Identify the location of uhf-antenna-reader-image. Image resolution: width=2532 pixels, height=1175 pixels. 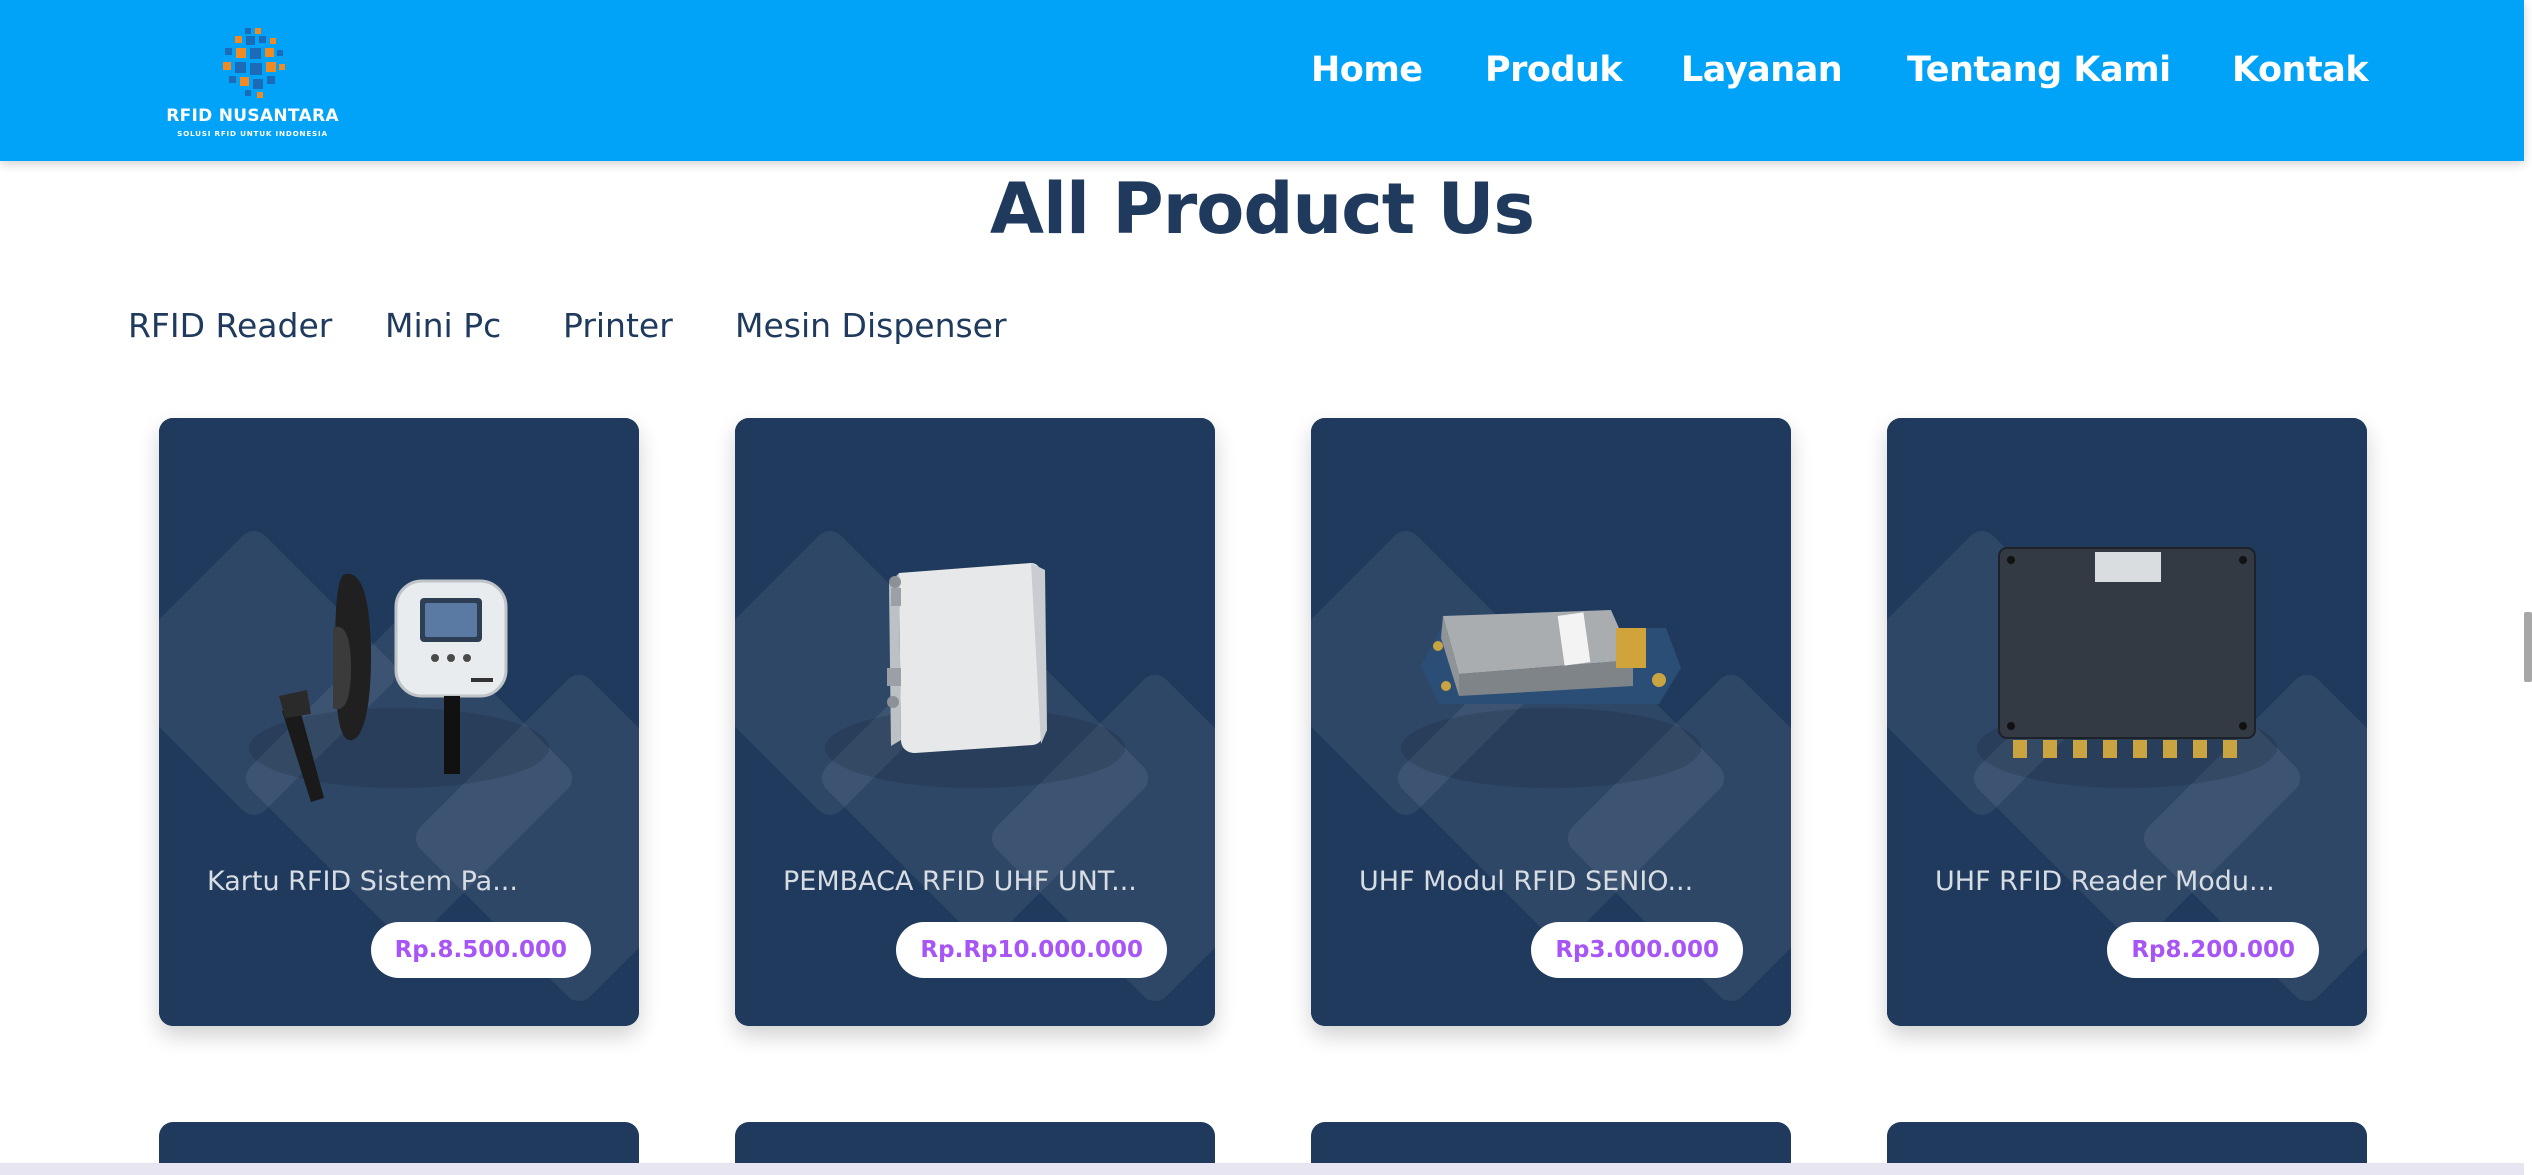
(967, 658).